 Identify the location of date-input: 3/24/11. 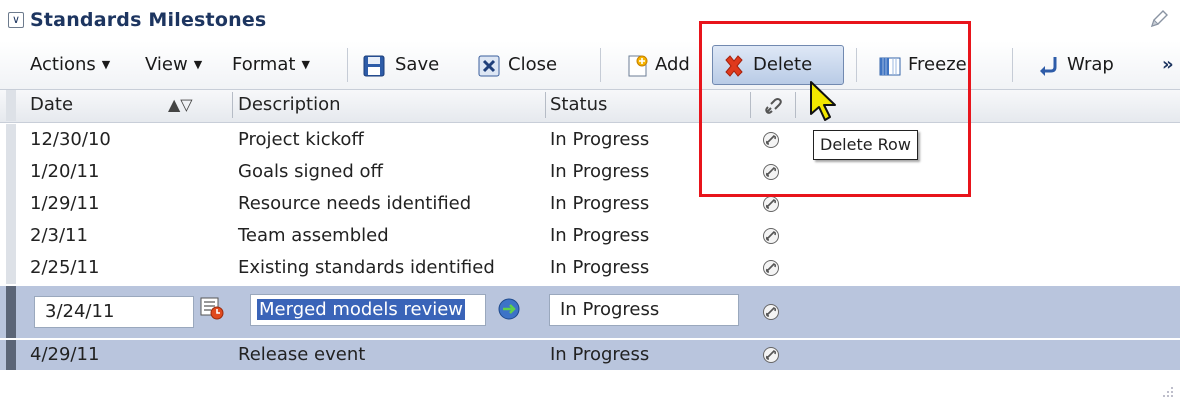
(114, 312).